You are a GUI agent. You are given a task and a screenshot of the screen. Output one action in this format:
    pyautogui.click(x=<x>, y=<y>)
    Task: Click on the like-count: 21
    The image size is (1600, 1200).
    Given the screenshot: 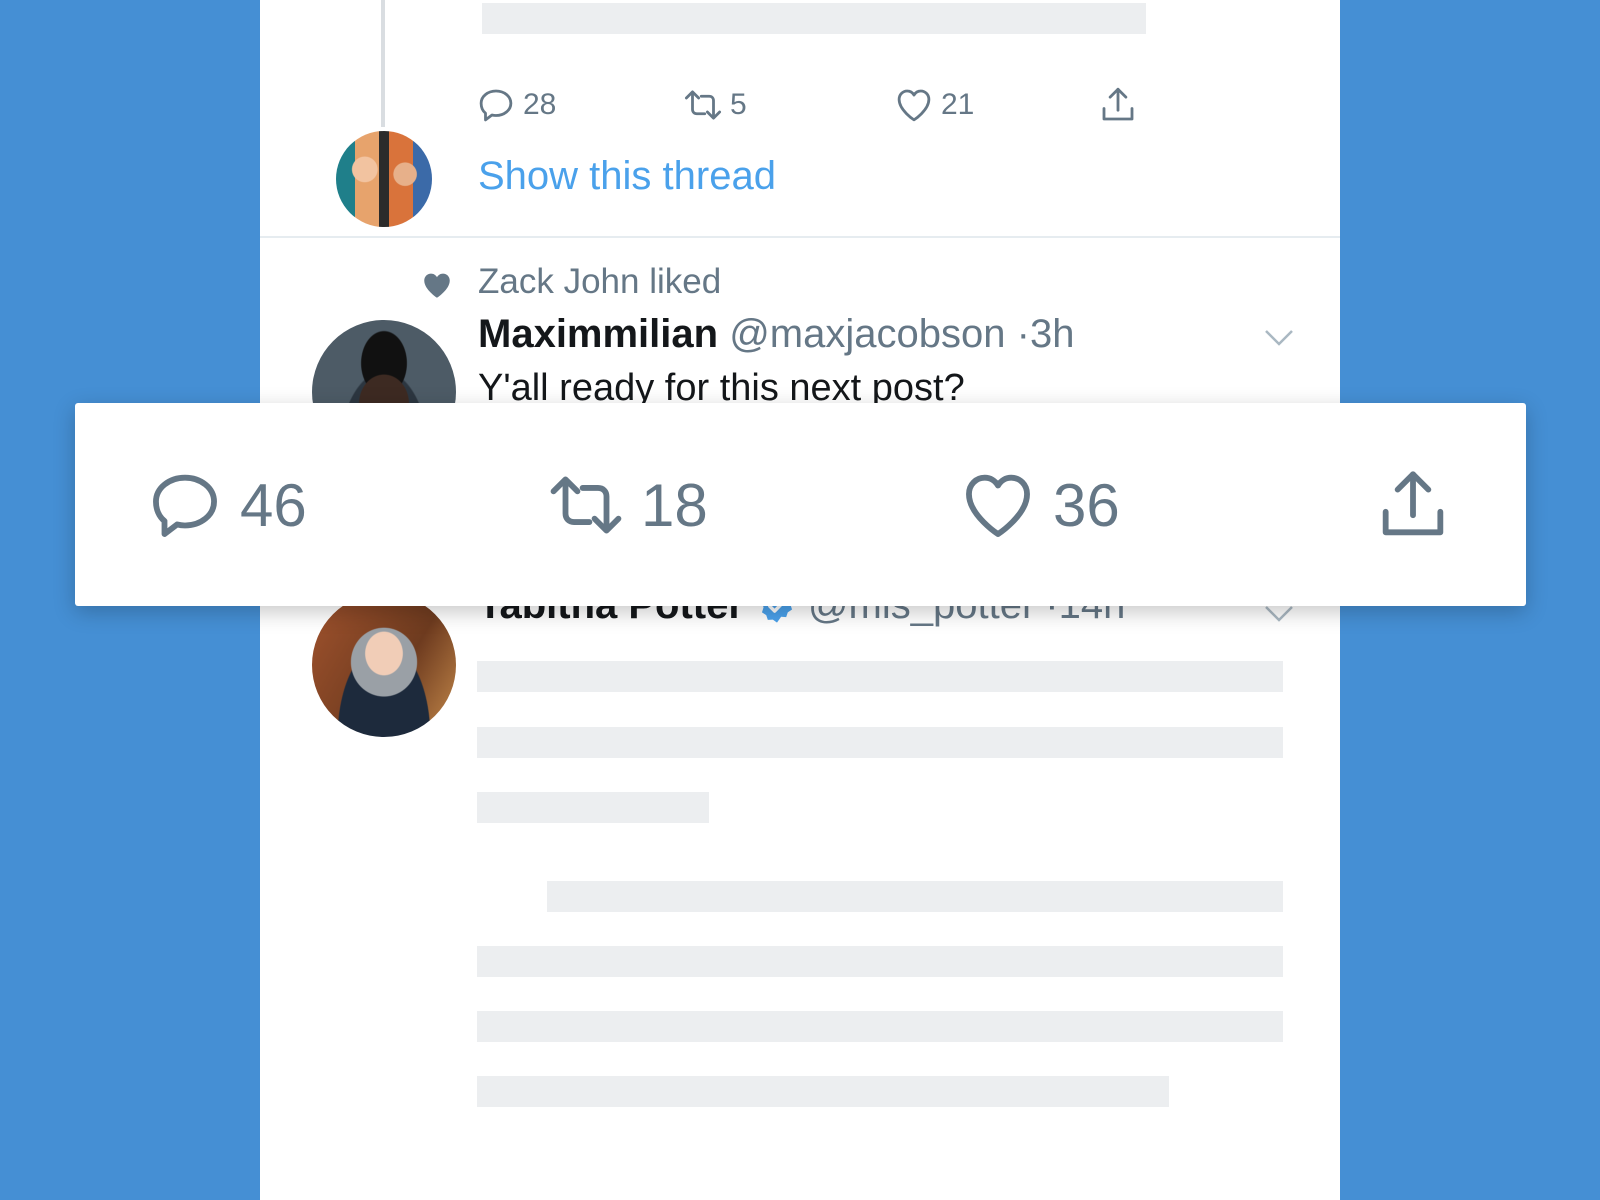 What is the action you would take?
    pyautogui.click(x=958, y=104)
    